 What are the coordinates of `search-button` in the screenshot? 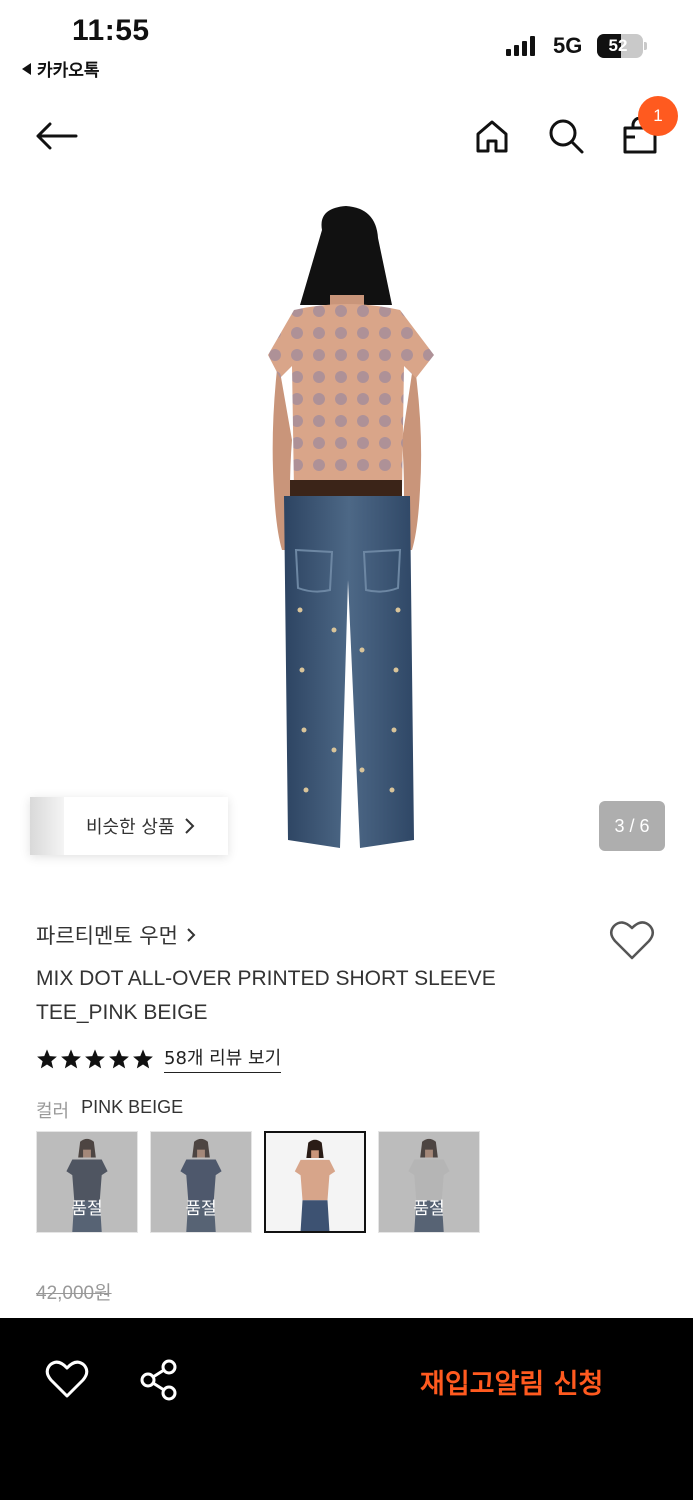 It's located at (566, 136).